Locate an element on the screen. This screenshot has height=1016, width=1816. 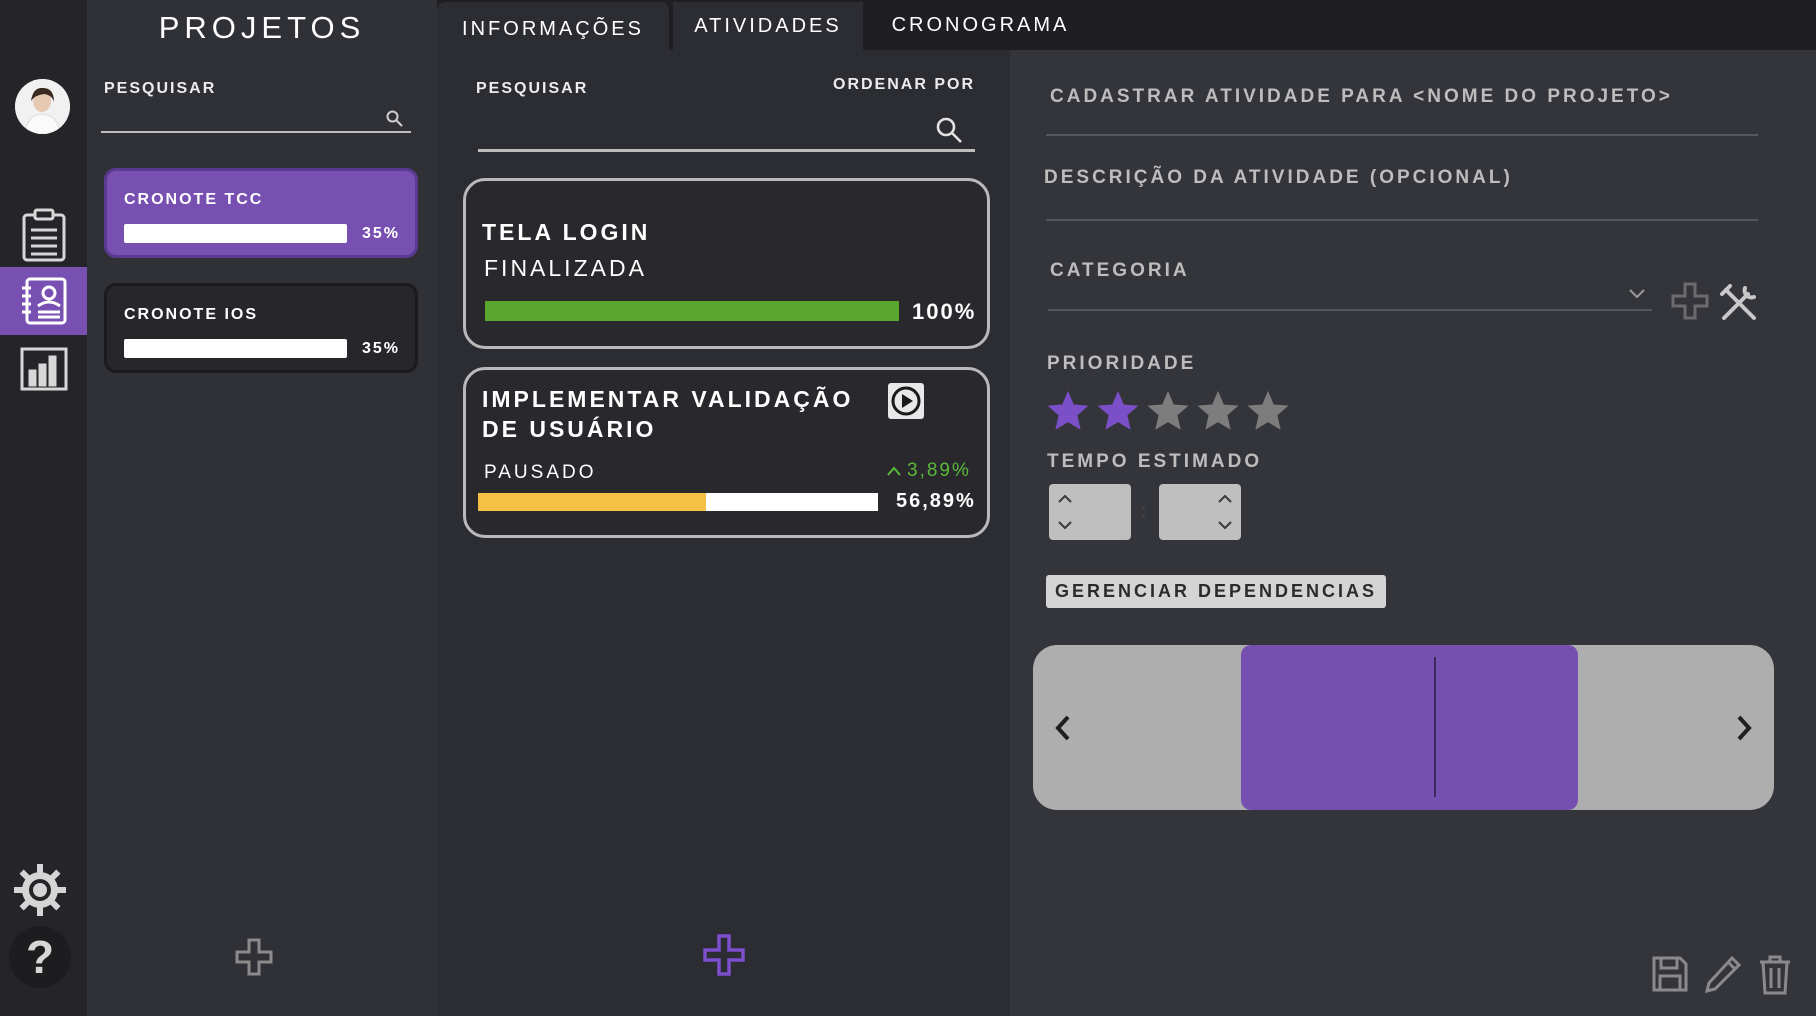
help-button: ? is located at coordinates (40, 957).